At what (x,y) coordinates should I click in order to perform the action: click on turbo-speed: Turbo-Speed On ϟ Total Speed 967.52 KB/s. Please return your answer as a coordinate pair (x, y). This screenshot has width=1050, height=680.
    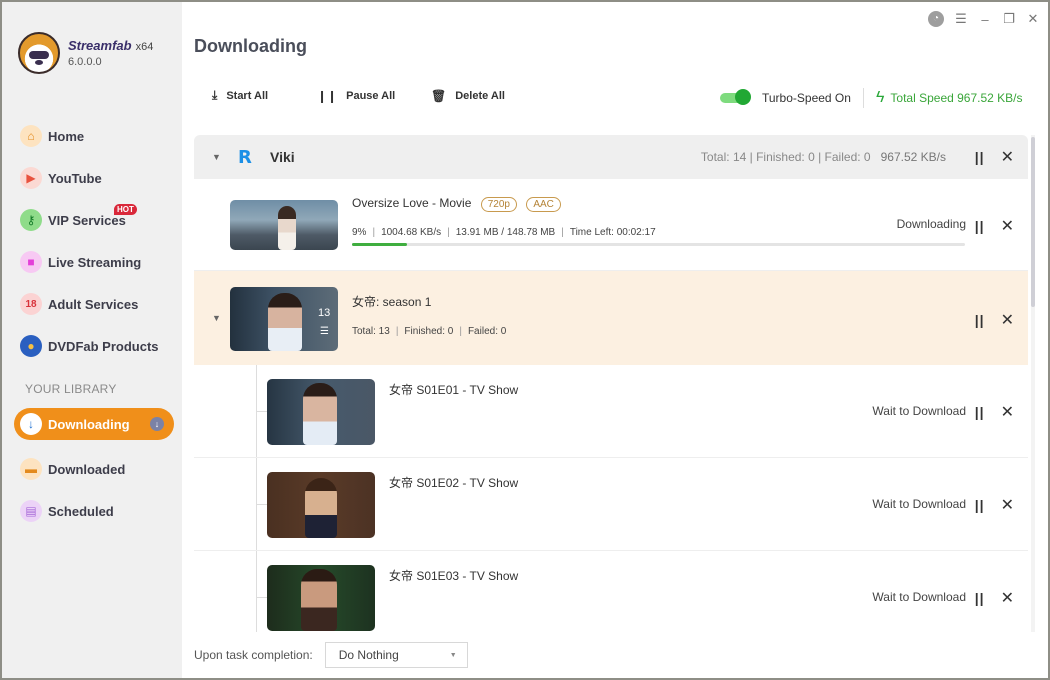
    Looking at the image, I should click on (871, 98).